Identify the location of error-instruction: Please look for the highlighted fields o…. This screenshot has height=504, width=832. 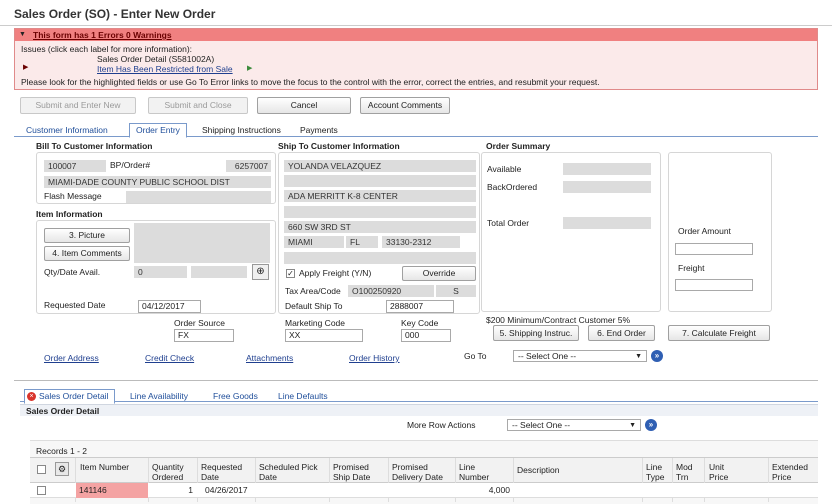
(310, 82).